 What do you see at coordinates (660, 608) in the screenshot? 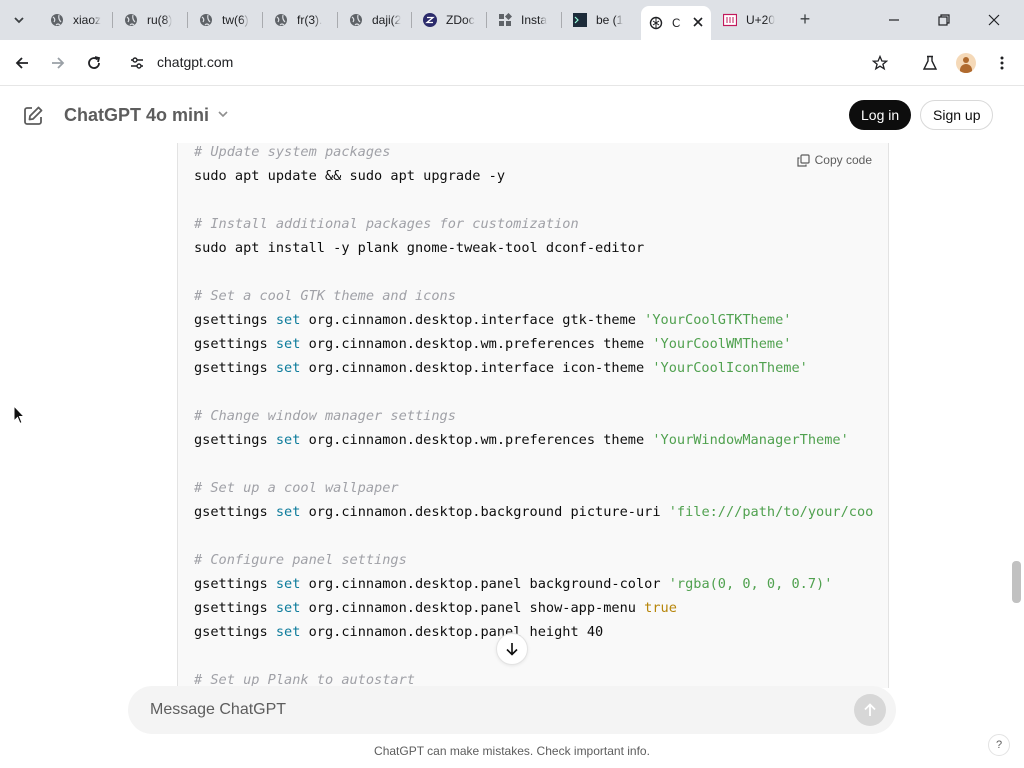
I see `code-token: true` at bounding box center [660, 608].